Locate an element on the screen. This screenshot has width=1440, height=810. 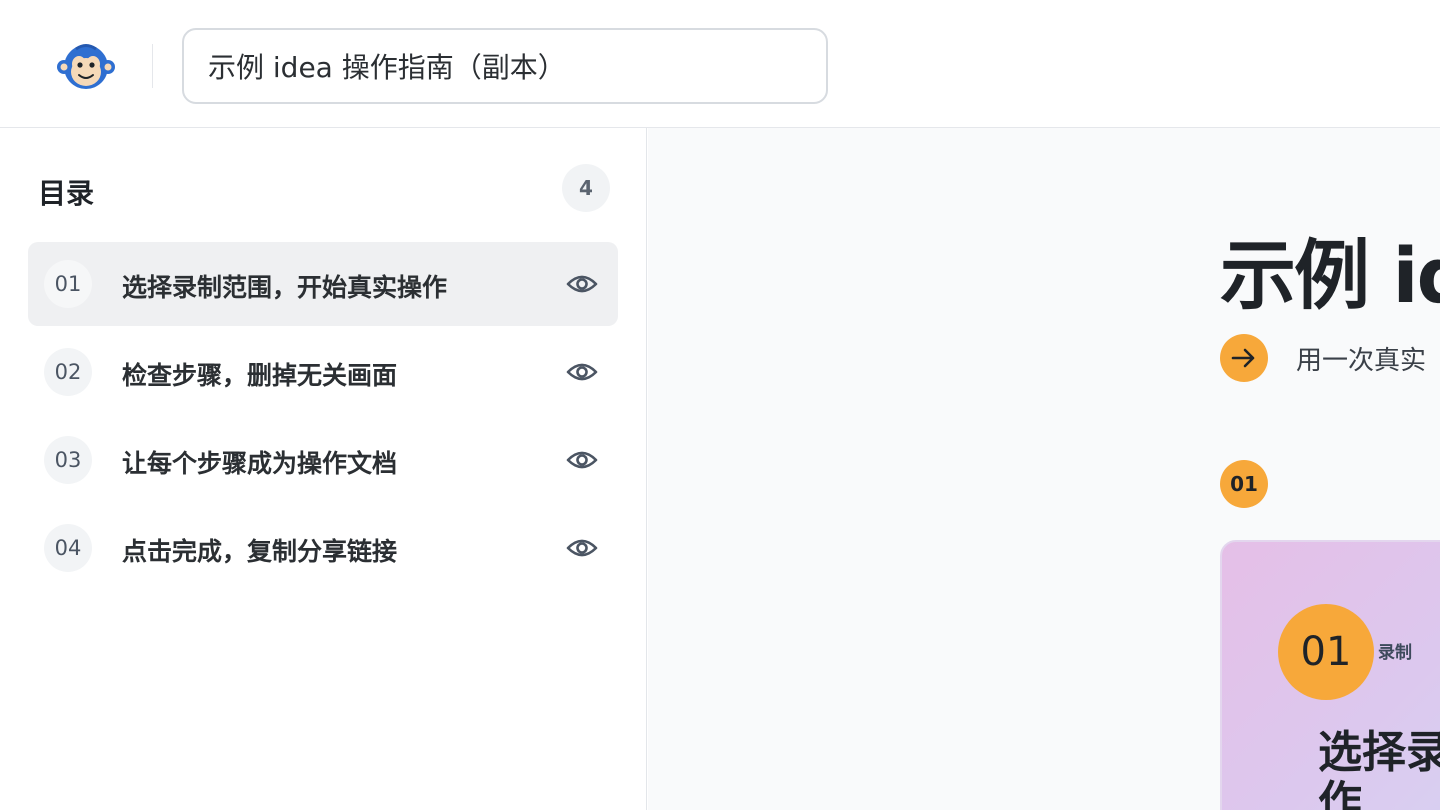
toc-item-label: 检查步骤，删掉无关画面 is located at coordinates (260, 375).